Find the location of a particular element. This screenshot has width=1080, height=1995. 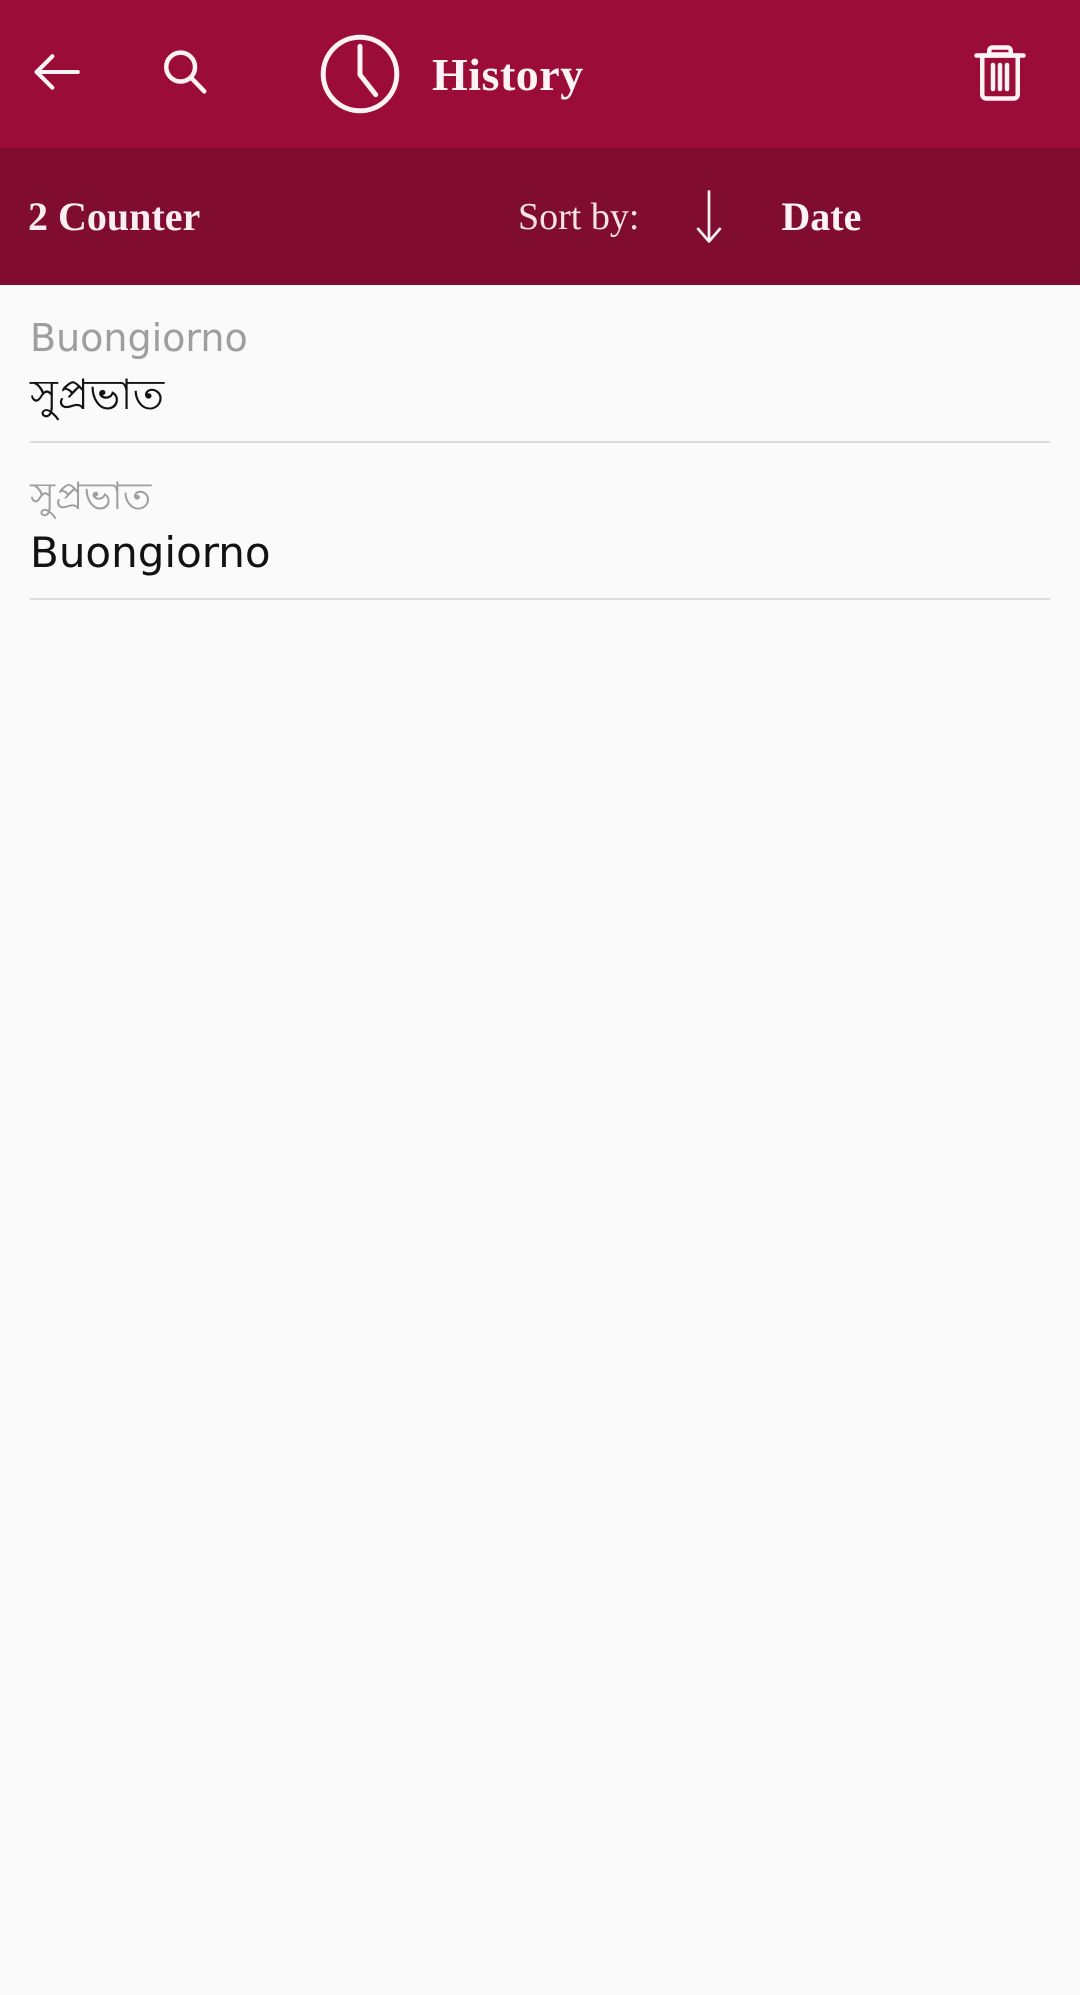

arrow-left-icon is located at coordinates (56, 74).